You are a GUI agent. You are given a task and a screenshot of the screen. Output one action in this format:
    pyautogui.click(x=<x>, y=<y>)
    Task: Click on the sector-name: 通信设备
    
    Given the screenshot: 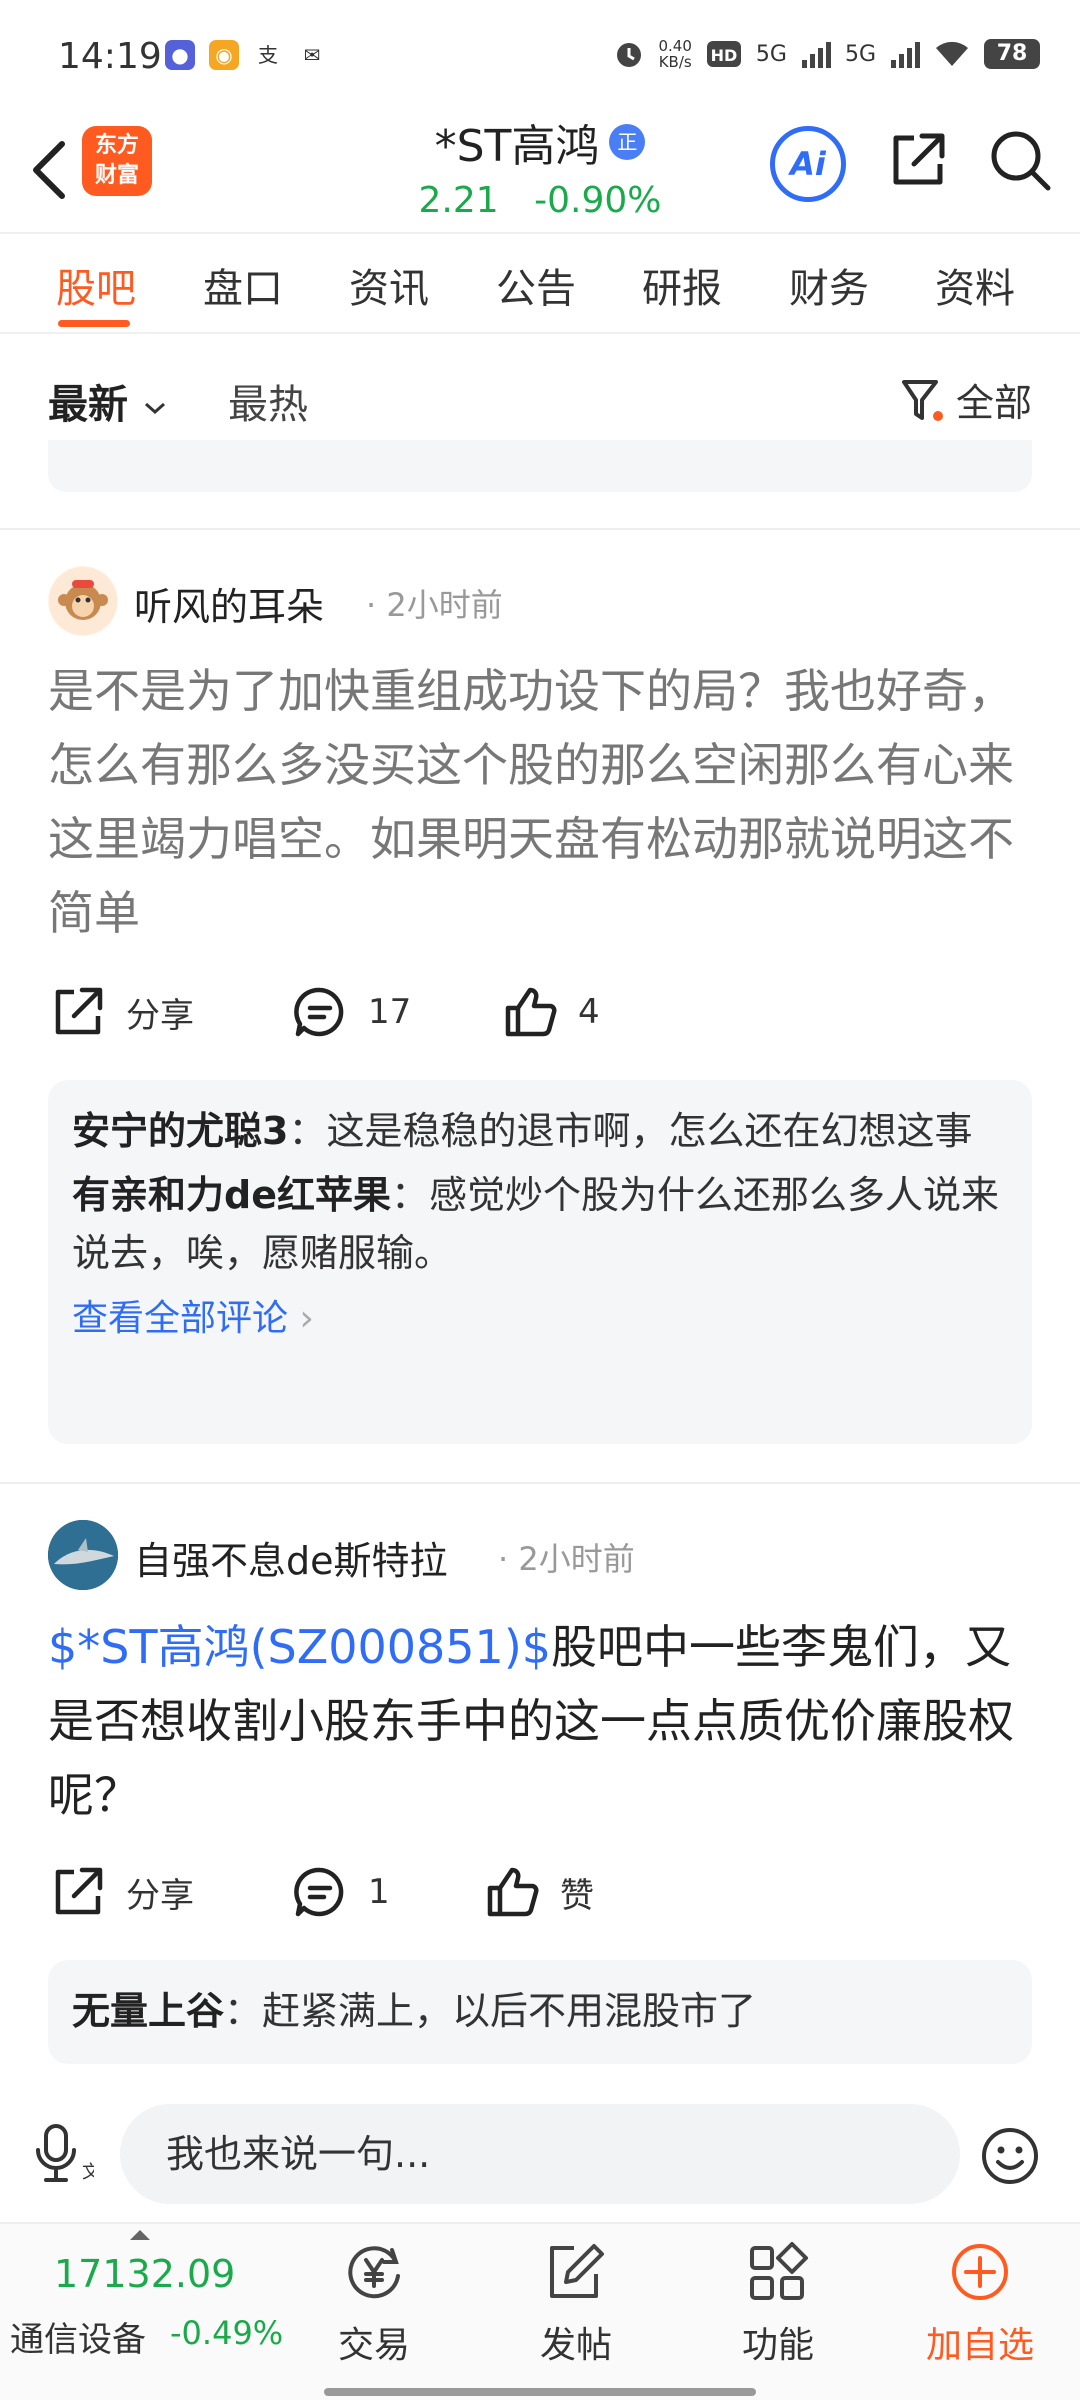 What is the action you would take?
    pyautogui.click(x=78, y=2336)
    